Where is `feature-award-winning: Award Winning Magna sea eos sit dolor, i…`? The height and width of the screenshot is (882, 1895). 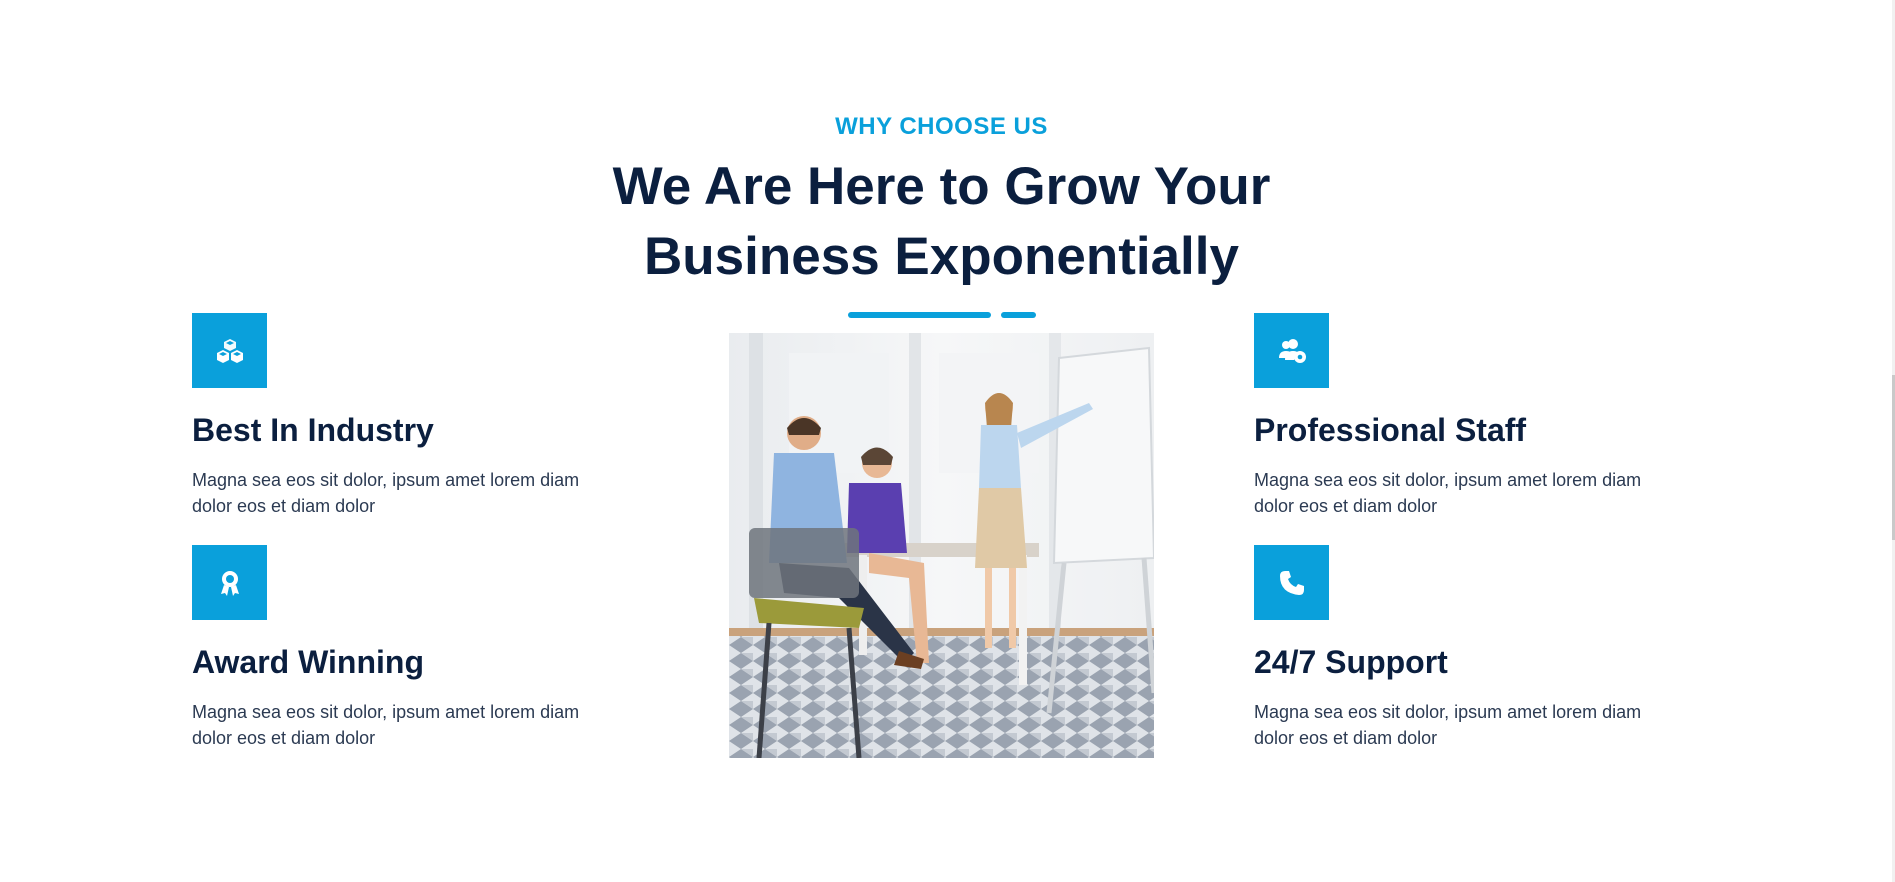 feature-award-winning: Award Winning Magna sea eos sit dolor, i… is located at coordinates (422, 648).